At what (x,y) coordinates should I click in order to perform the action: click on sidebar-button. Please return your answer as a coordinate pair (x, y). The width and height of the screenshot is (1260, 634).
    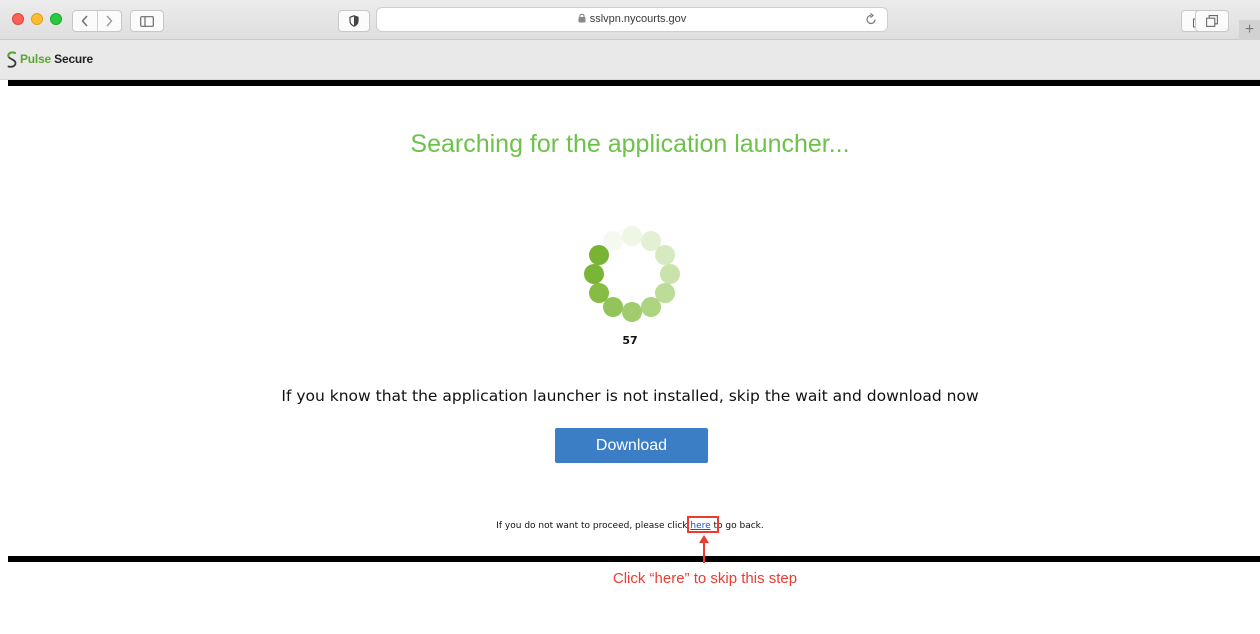
    Looking at the image, I should click on (147, 21).